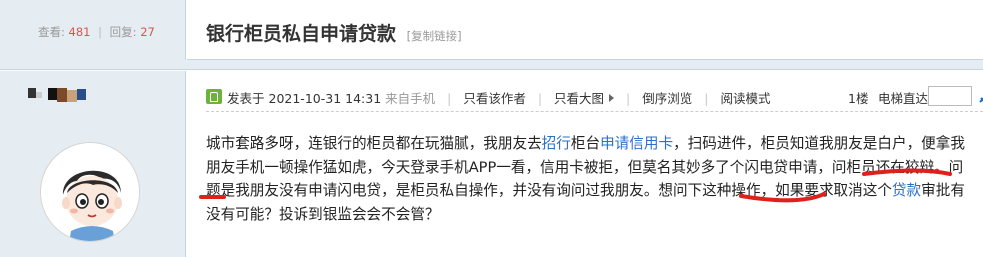  I want to click on body-text: 柜台, so click(585, 143).